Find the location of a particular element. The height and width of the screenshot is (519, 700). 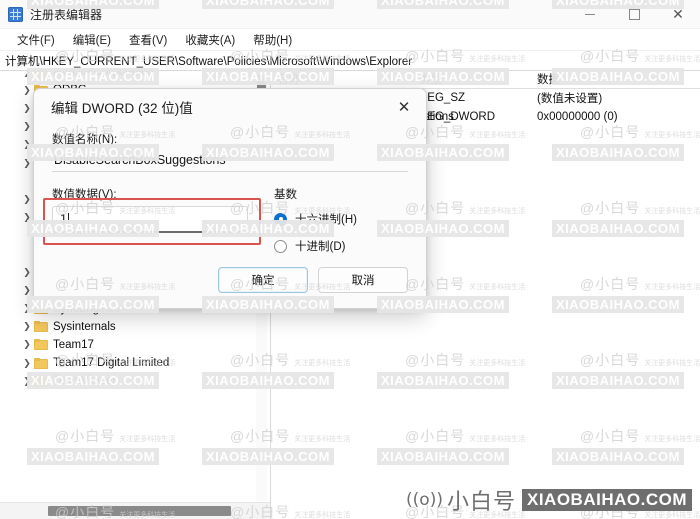

text-caret is located at coordinates (68, 219).